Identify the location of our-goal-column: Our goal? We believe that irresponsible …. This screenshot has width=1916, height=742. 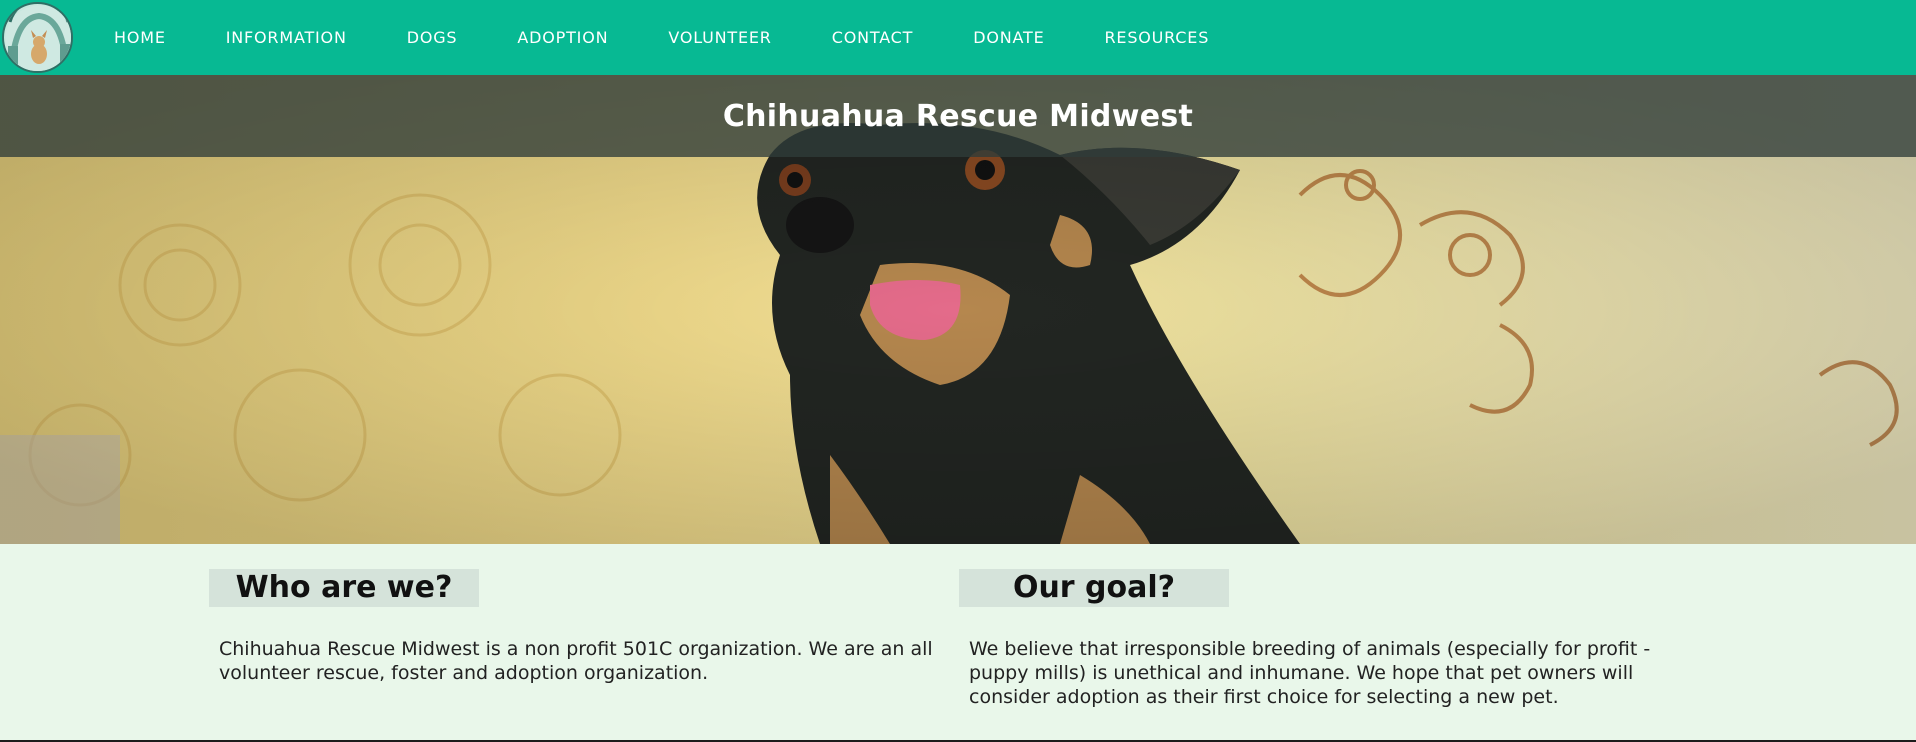
(1324, 626).